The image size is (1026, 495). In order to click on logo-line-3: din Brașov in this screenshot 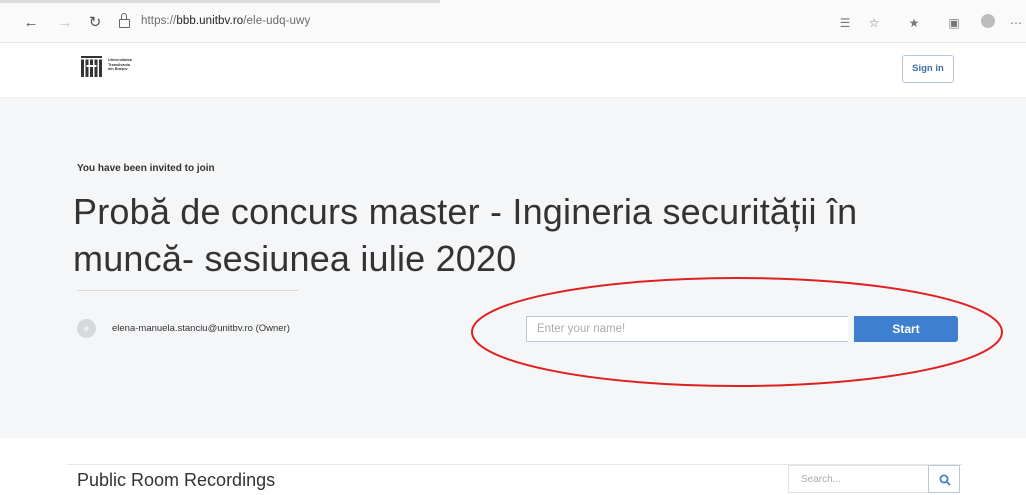, I will do `click(118, 69)`.